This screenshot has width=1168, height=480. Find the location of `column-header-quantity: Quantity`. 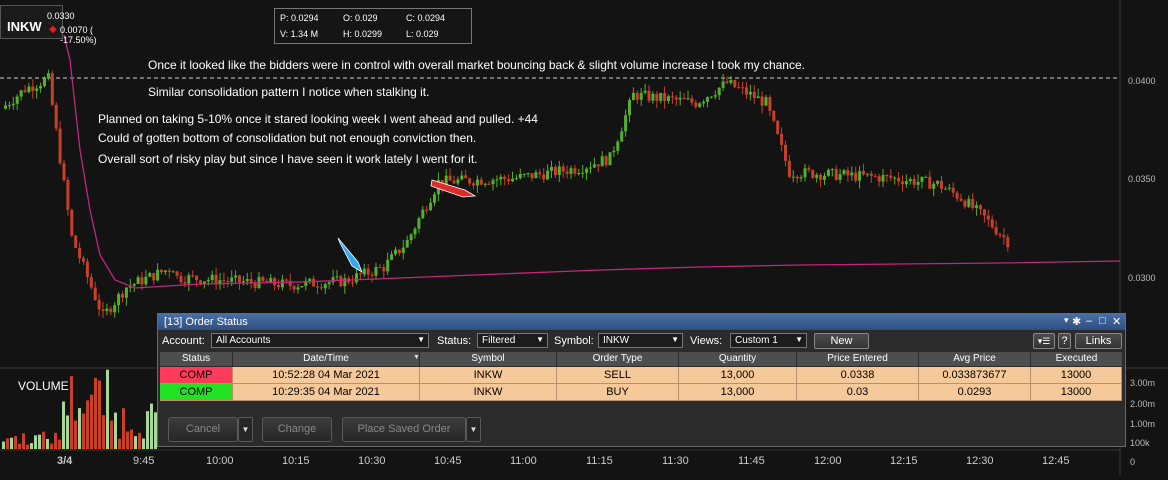

column-header-quantity: Quantity is located at coordinates (738, 359).